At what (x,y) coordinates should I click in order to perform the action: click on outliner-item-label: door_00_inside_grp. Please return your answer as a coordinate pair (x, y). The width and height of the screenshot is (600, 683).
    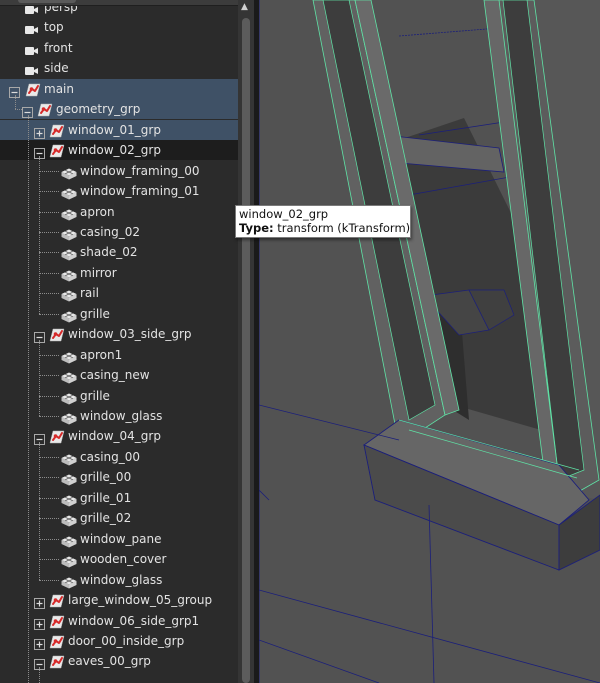
    Looking at the image, I should click on (126, 640).